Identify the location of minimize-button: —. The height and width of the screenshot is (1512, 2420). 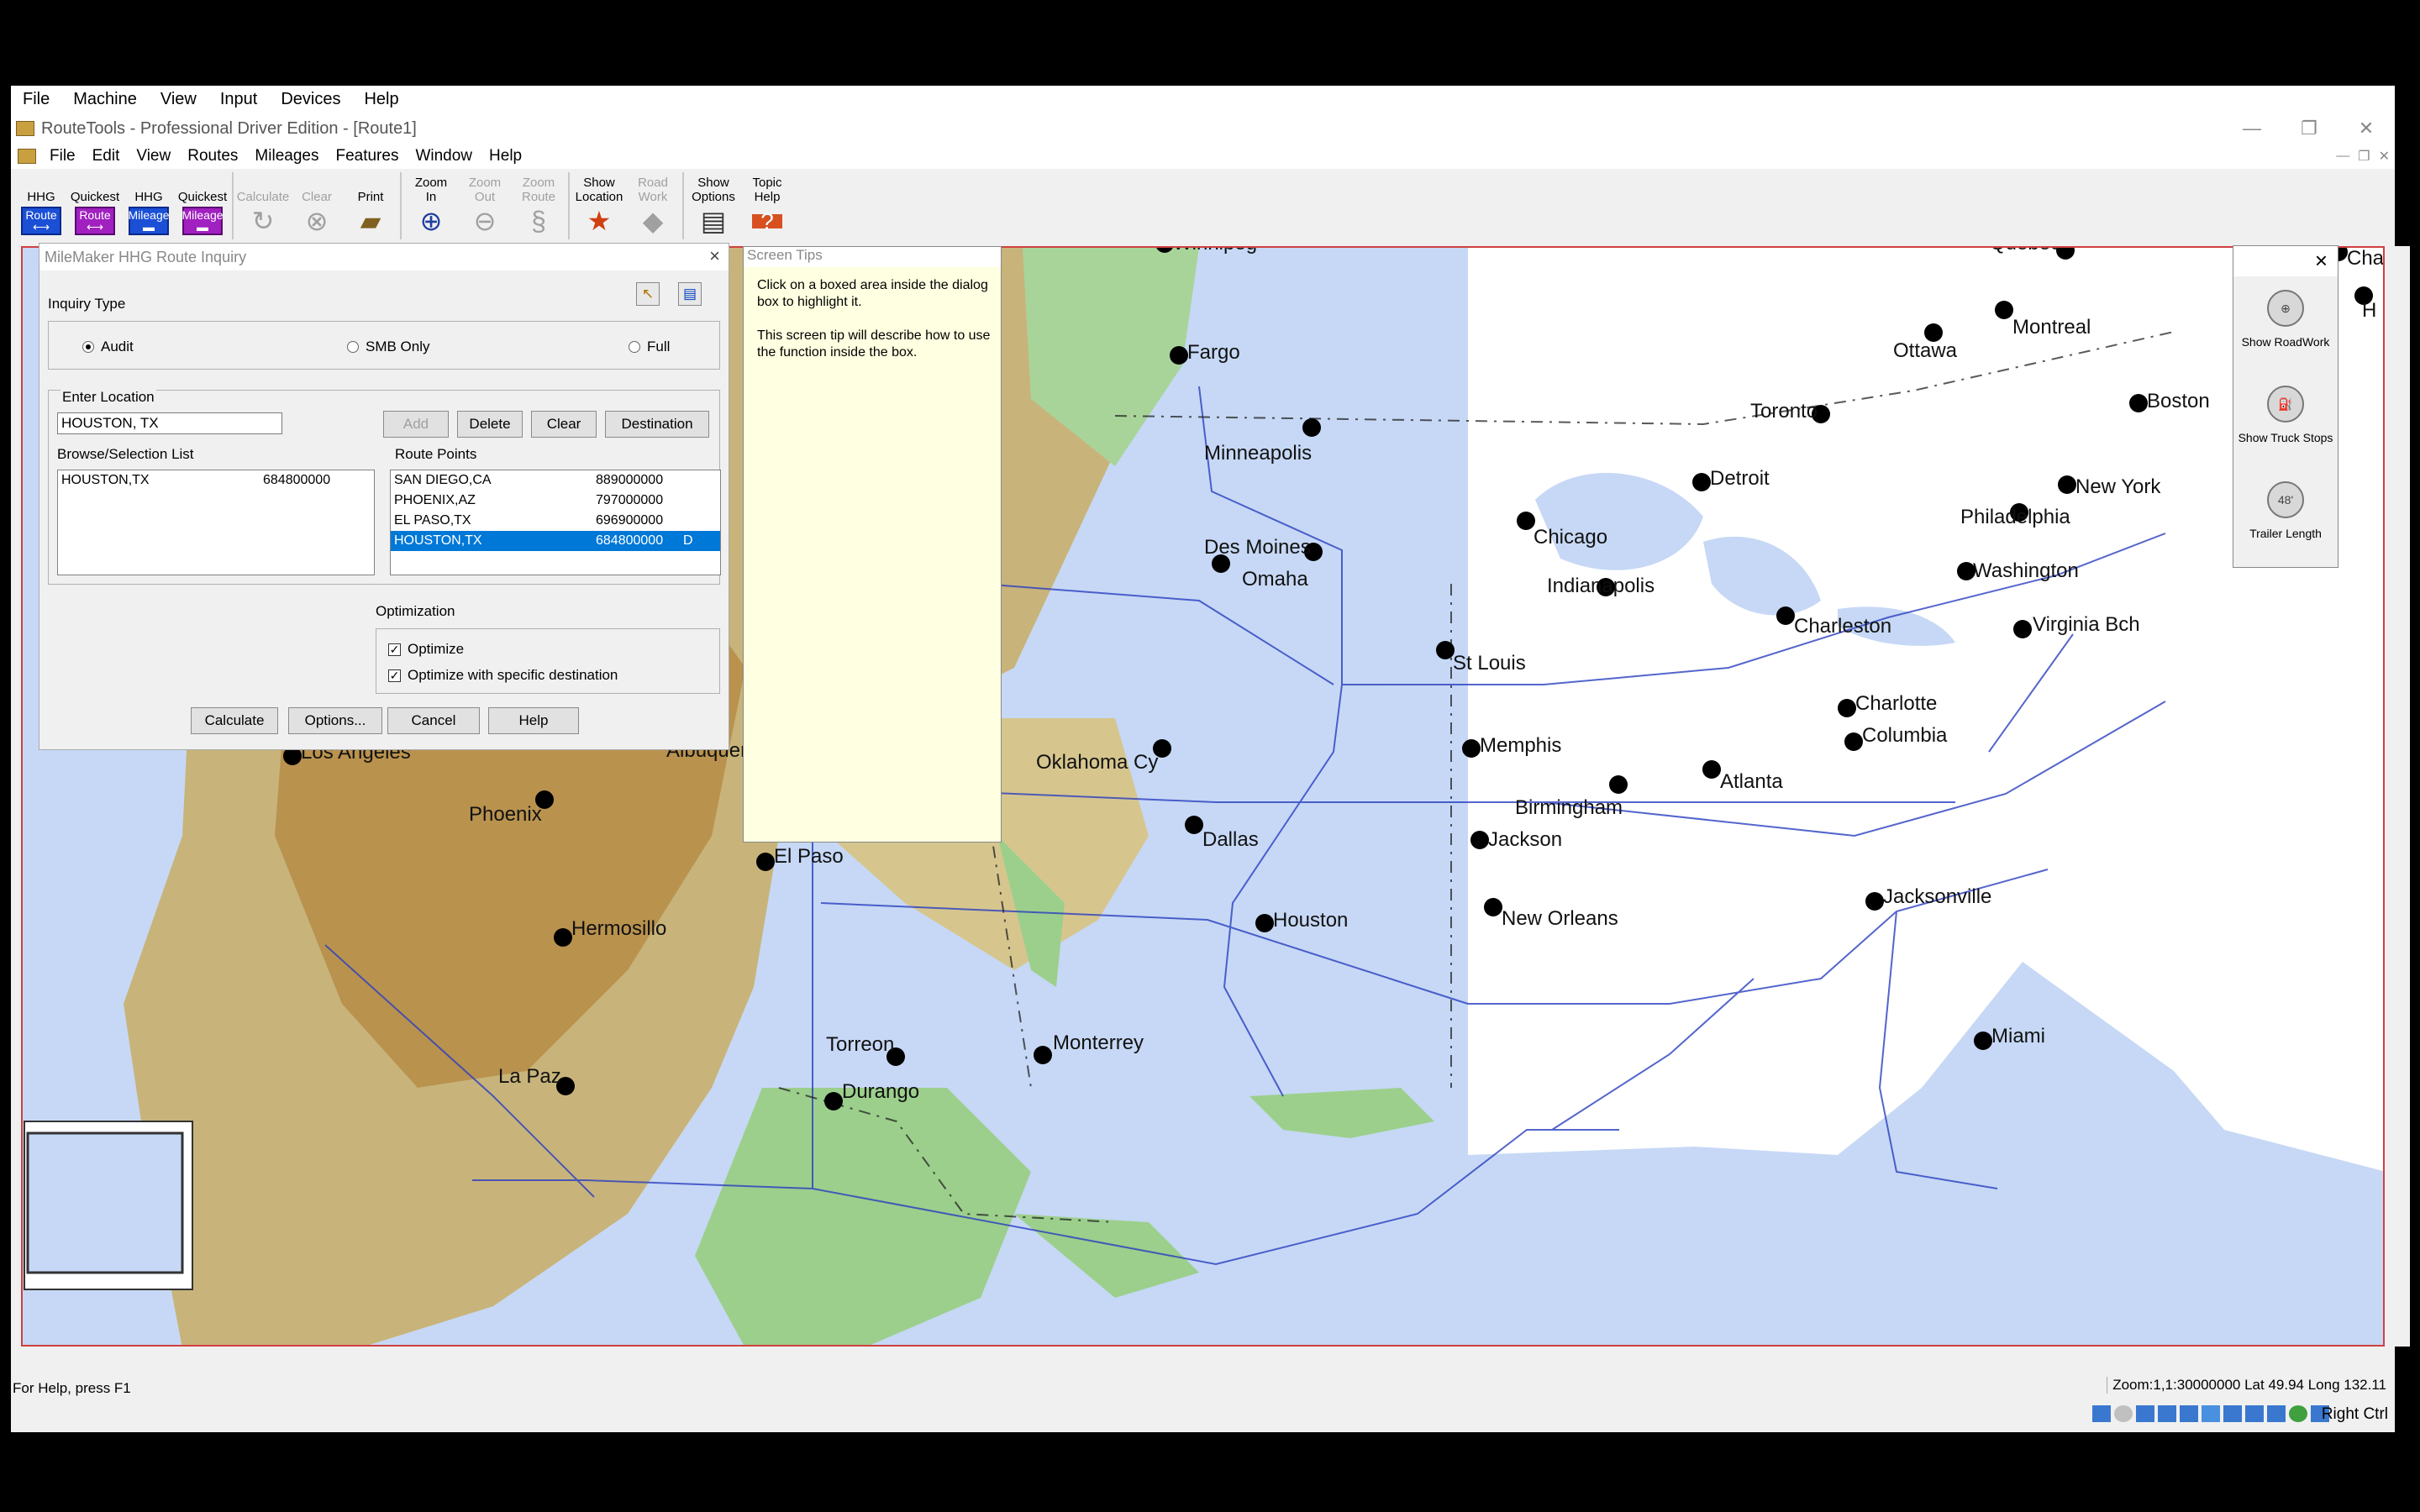
(2252, 128).